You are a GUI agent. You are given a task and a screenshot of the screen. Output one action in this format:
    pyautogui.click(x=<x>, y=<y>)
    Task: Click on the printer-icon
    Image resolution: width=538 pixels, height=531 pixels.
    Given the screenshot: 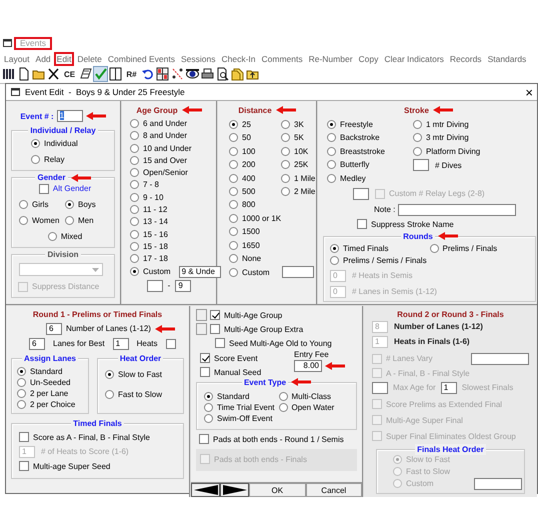 What is the action you would take?
    pyautogui.click(x=207, y=74)
    